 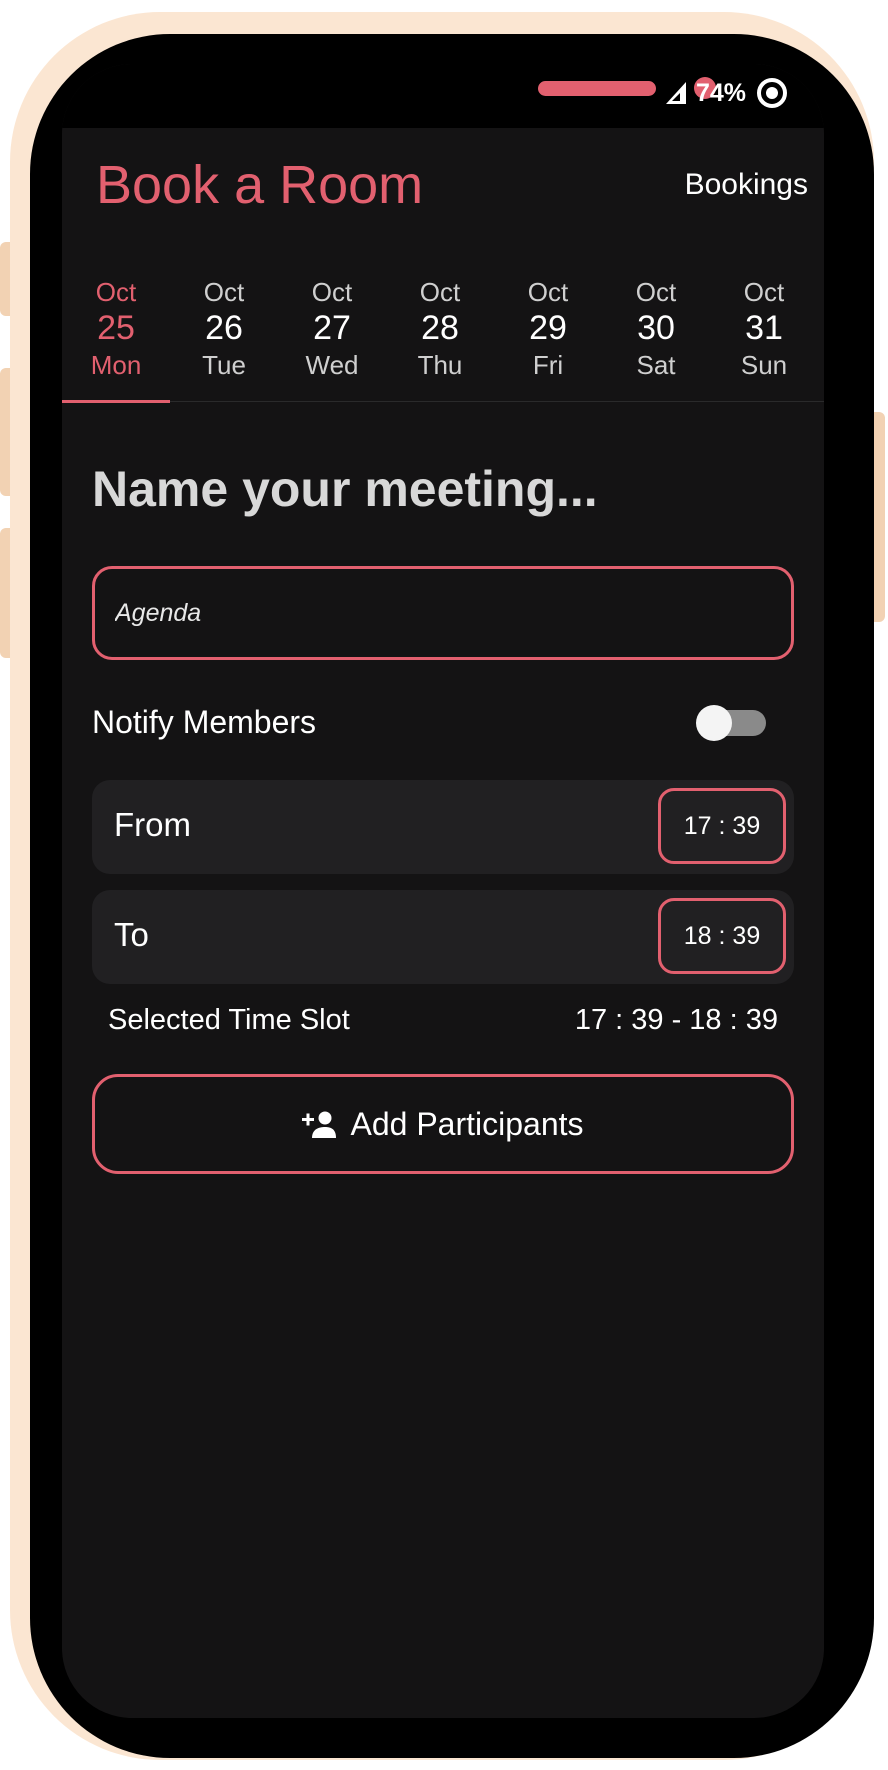 What do you see at coordinates (675, 93) in the screenshot?
I see `signal-icon` at bounding box center [675, 93].